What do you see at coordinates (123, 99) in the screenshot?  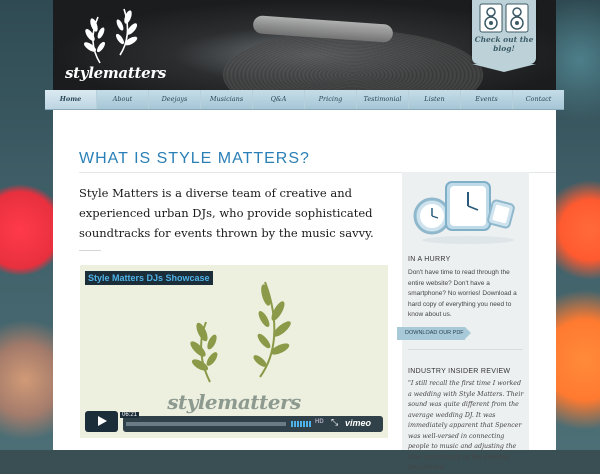 I see `nav-about: About` at bounding box center [123, 99].